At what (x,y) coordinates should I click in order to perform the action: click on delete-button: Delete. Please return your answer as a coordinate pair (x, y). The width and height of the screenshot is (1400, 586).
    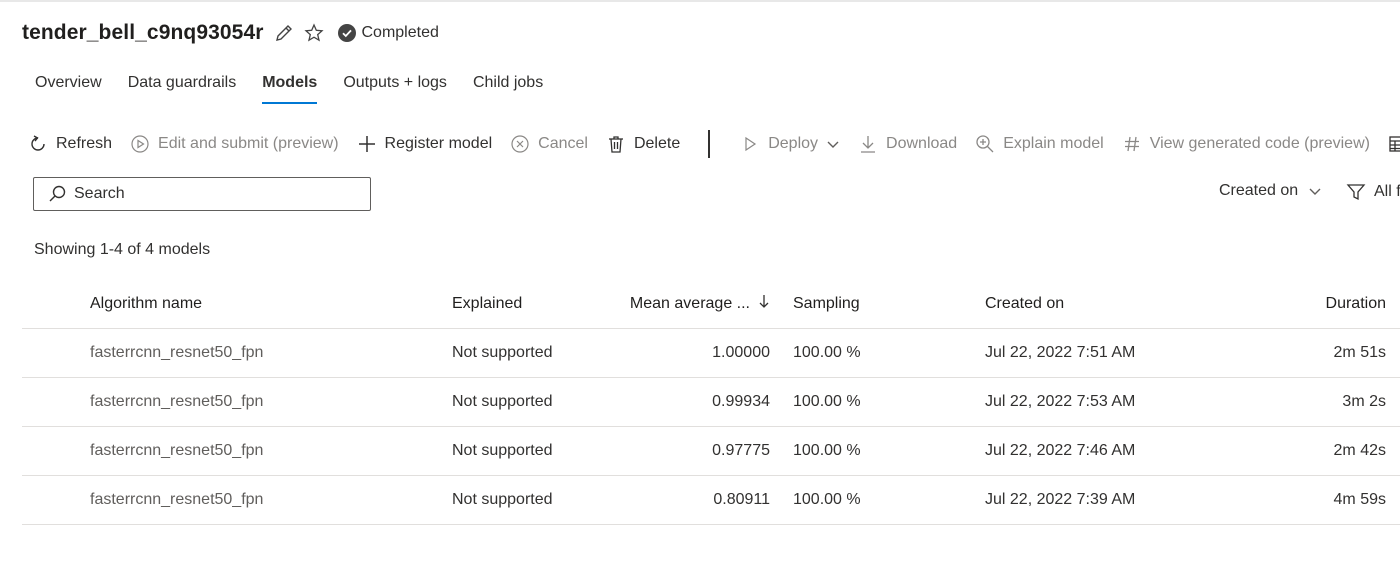
    Looking at the image, I should click on (643, 144).